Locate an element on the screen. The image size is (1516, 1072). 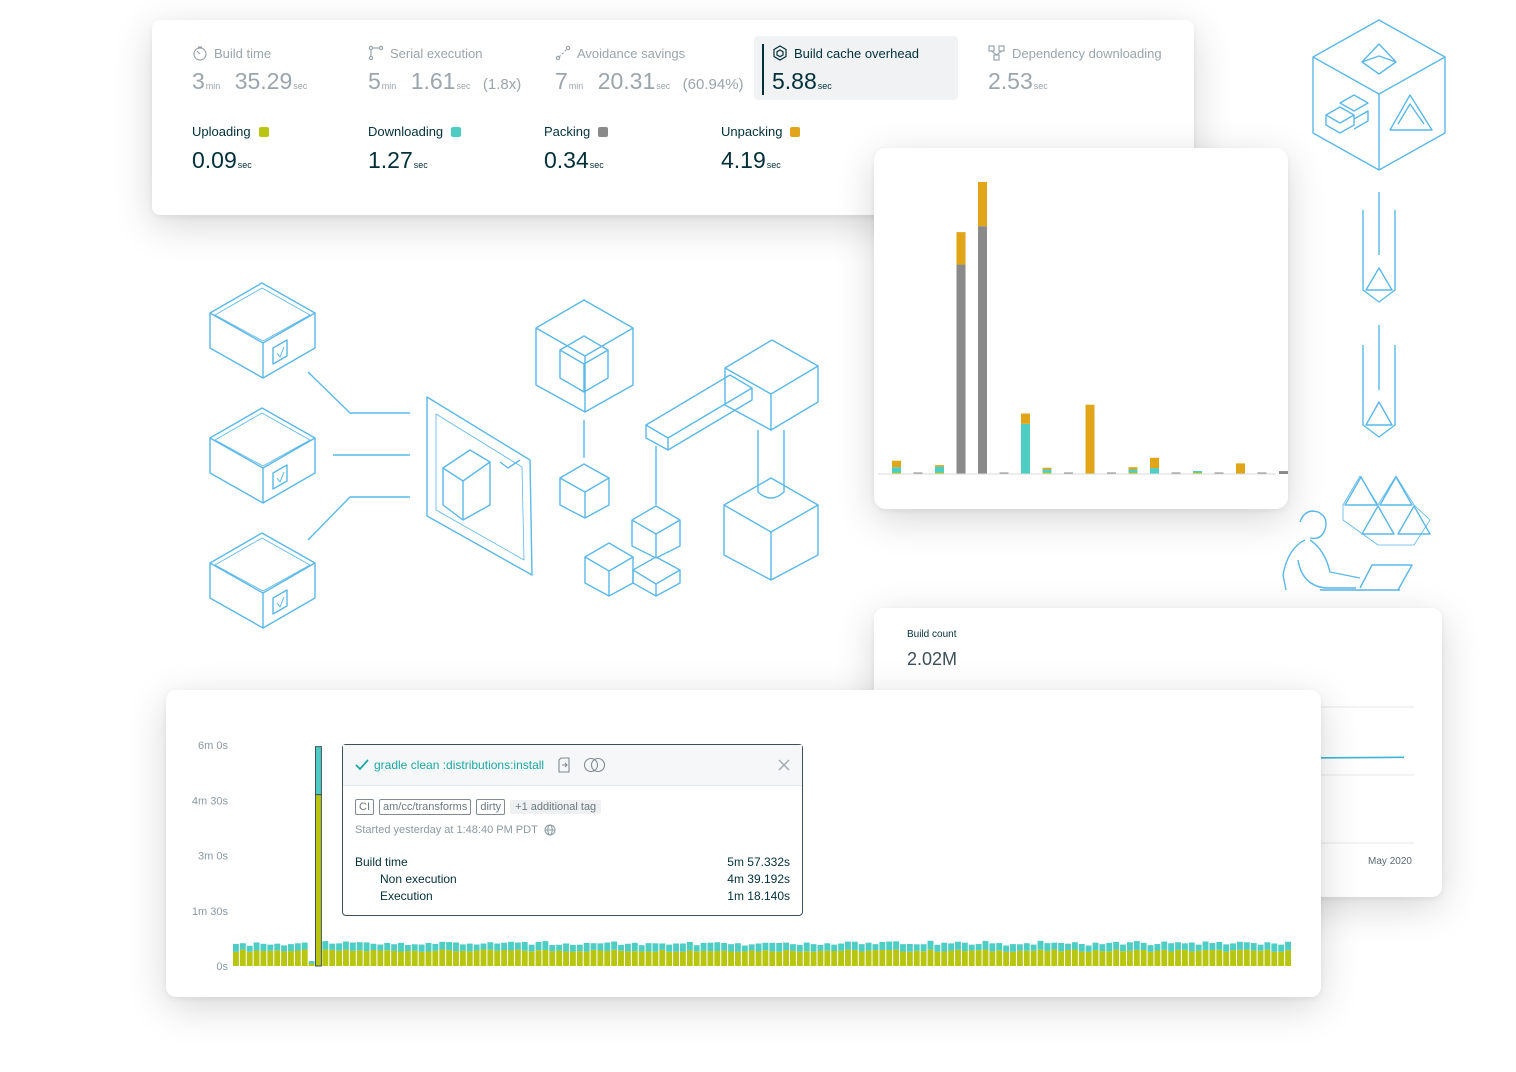
more-tags: +1 additional tag is located at coordinates (556, 807).